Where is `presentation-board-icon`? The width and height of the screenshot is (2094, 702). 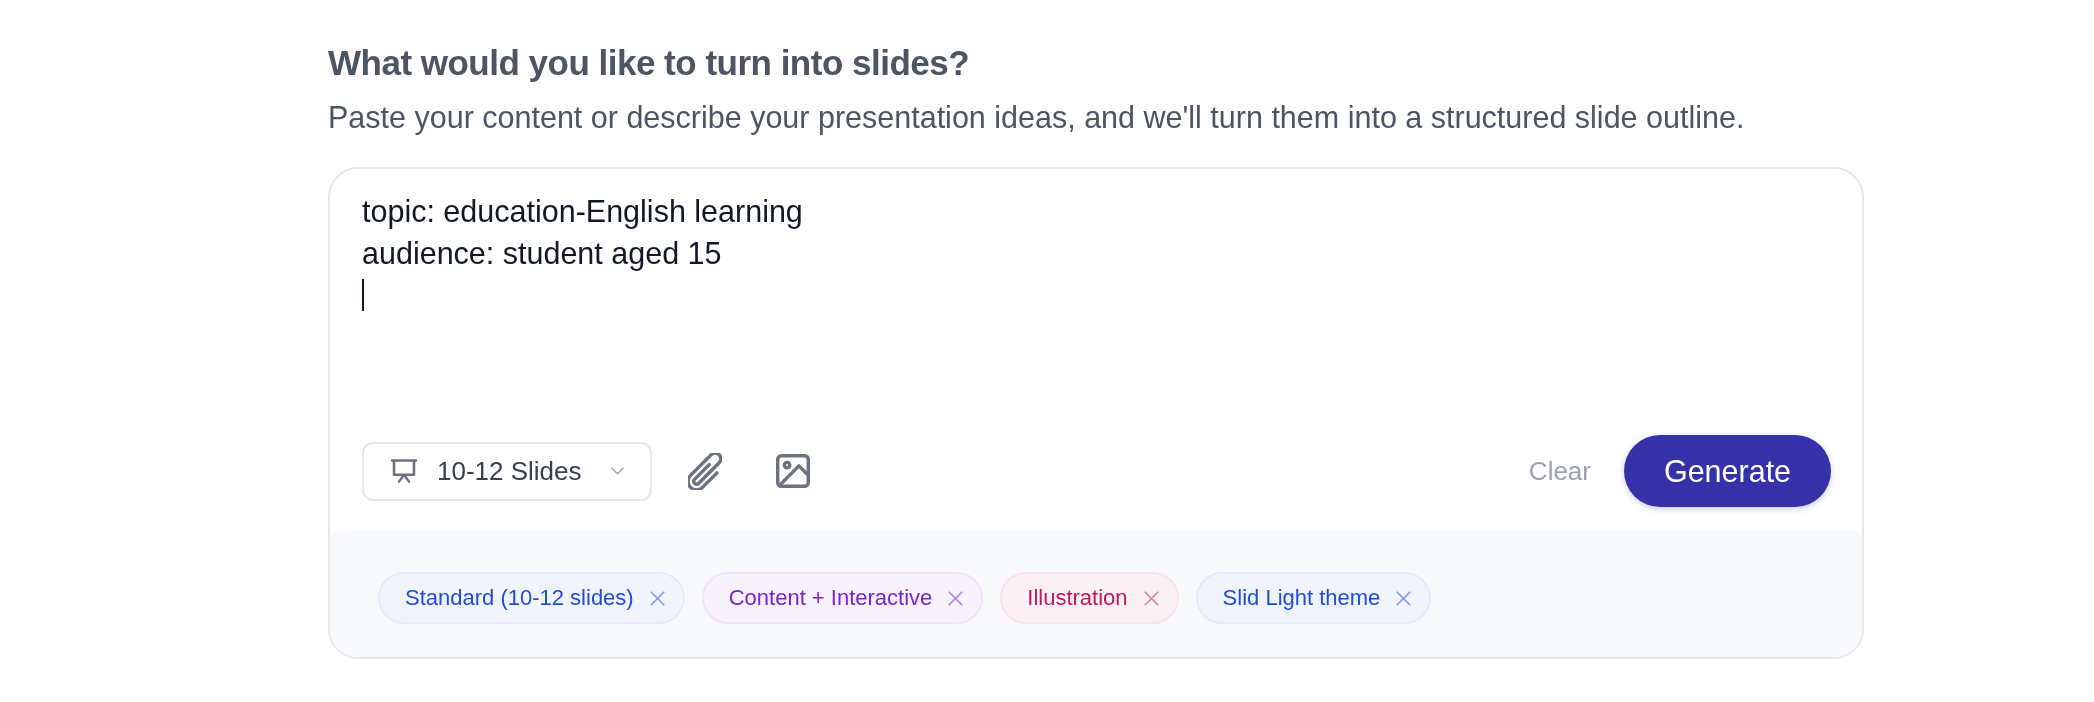
presentation-board-icon is located at coordinates (404, 471).